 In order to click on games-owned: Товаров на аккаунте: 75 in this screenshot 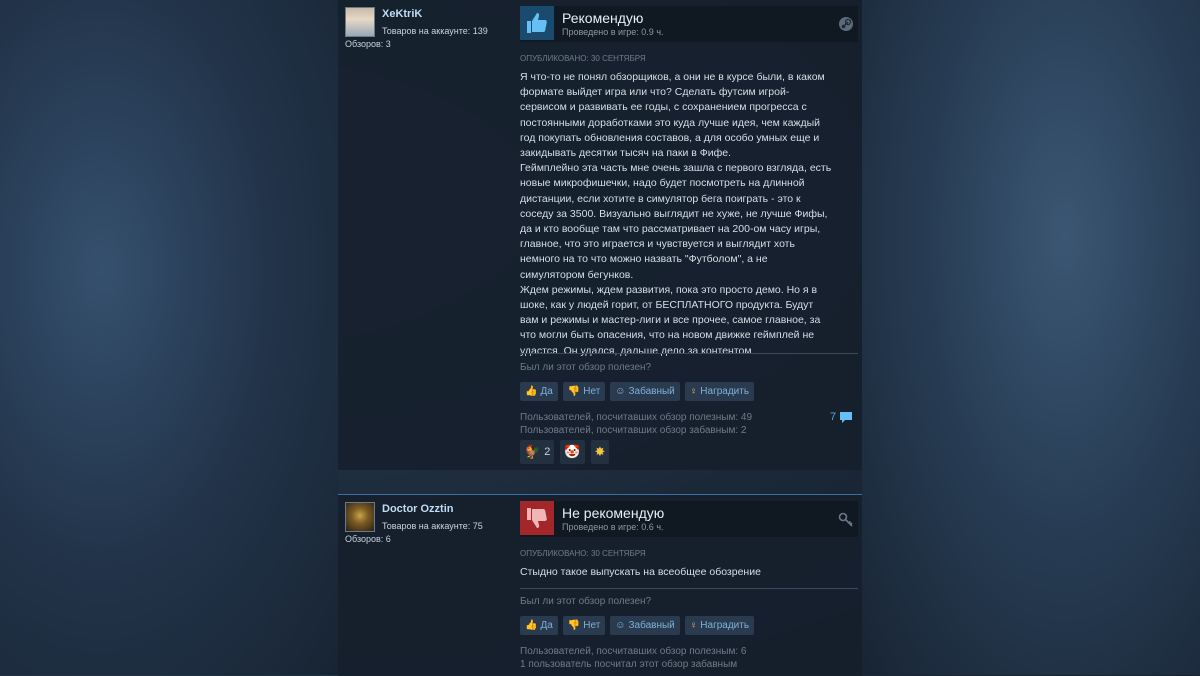, I will do `click(432, 526)`.